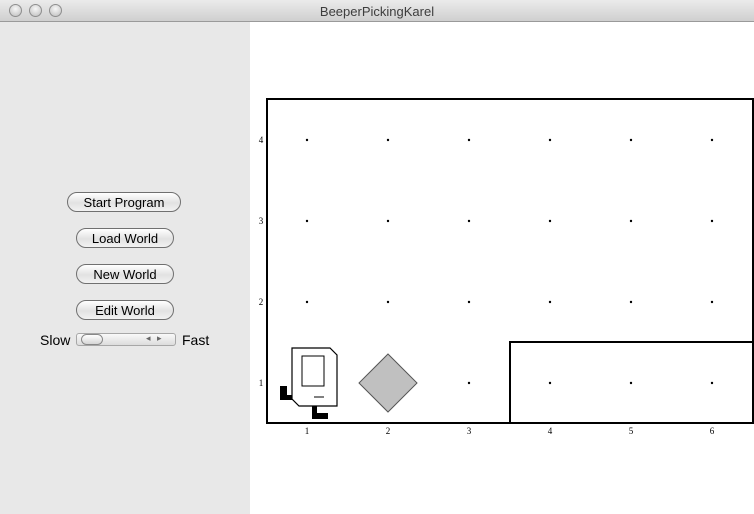  What do you see at coordinates (125, 274) in the screenshot?
I see `new-world-button: New World` at bounding box center [125, 274].